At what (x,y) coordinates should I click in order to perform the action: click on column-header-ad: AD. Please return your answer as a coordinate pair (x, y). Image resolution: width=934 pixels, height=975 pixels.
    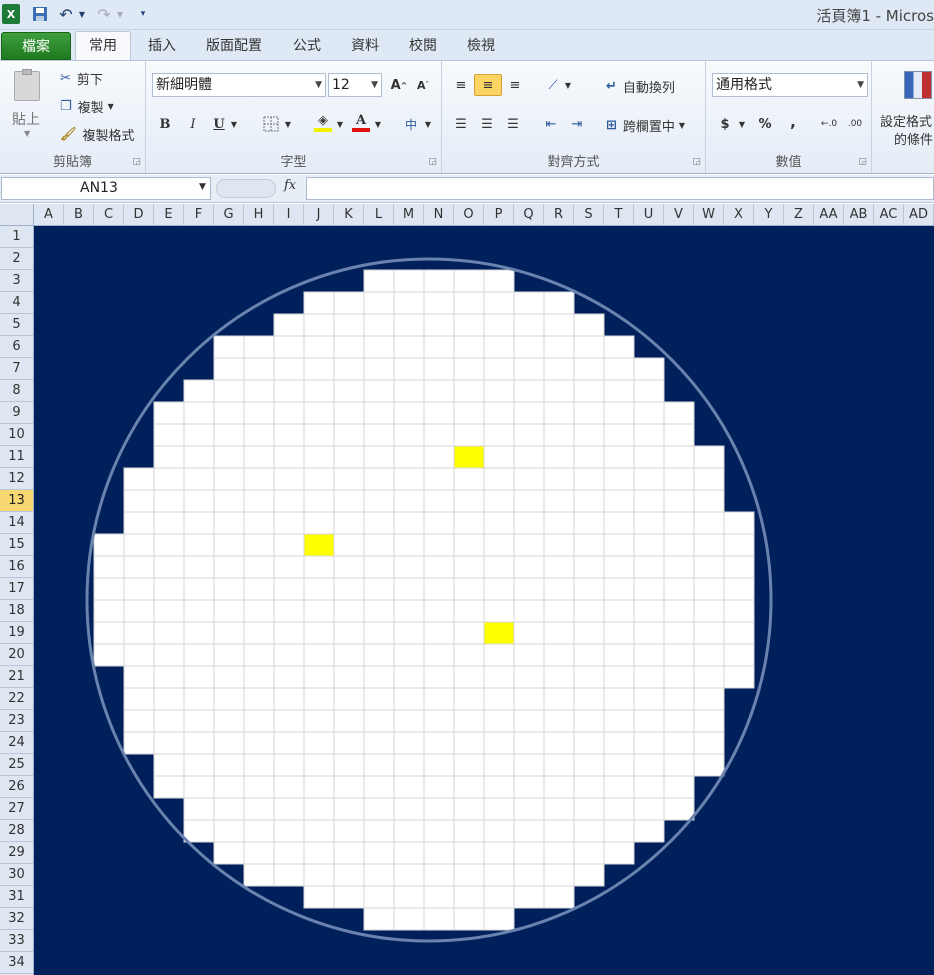
    Looking at the image, I should click on (919, 215).